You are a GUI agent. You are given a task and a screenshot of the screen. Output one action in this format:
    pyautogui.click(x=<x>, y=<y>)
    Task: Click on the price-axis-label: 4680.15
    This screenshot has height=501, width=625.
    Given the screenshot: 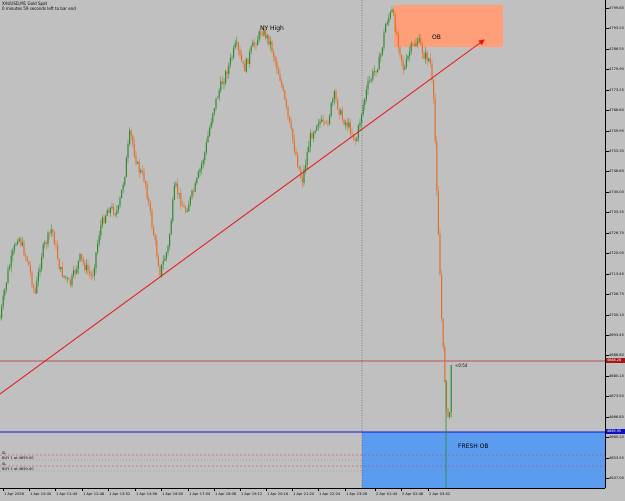 What is the action you would take?
    pyautogui.click(x=616, y=375)
    